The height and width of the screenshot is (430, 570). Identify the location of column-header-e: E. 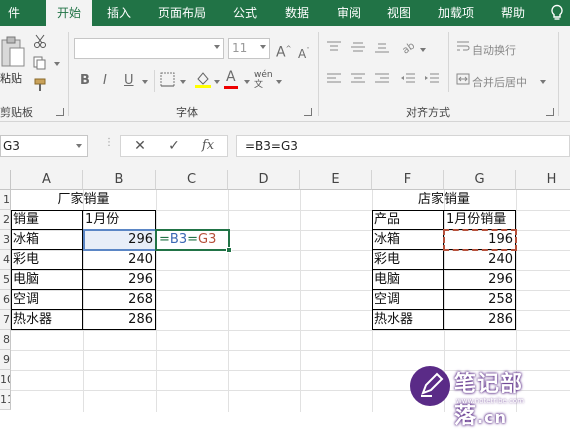
(336, 180).